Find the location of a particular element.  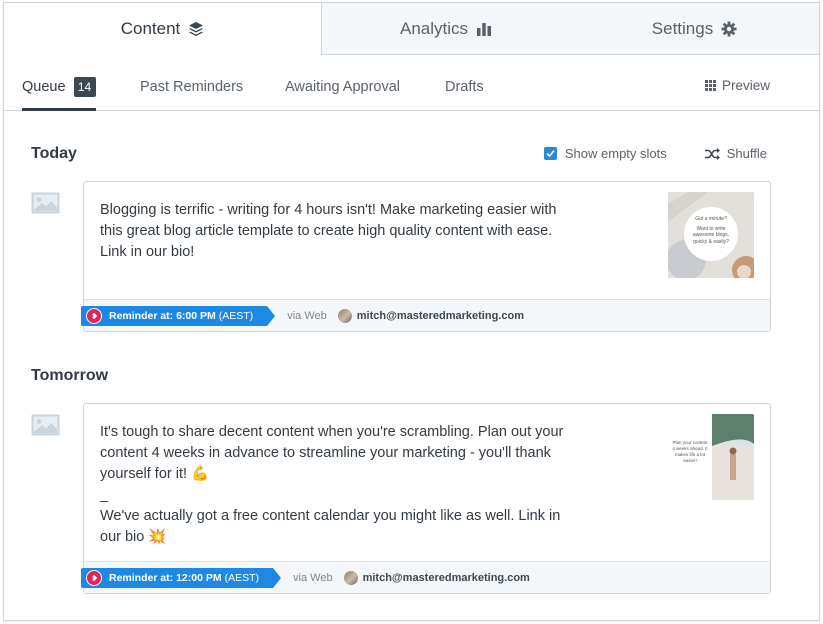

preview-label: Preview is located at coordinates (745, 85).